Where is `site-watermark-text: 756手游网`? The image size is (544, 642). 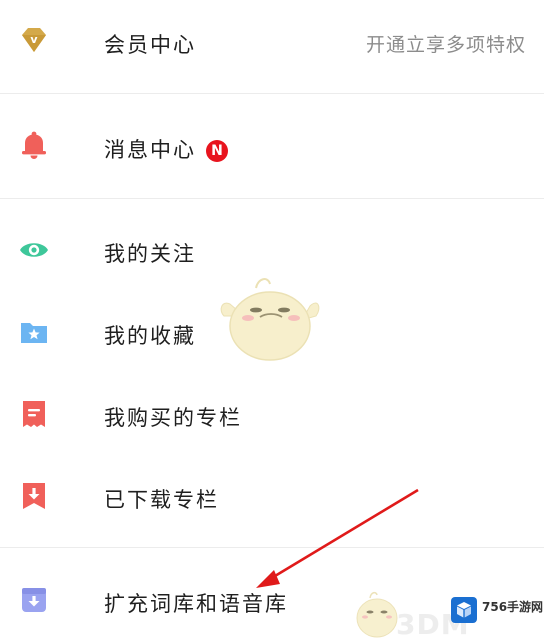 site-watermark-text: 756手游网 is located at coordinates (513, 607).